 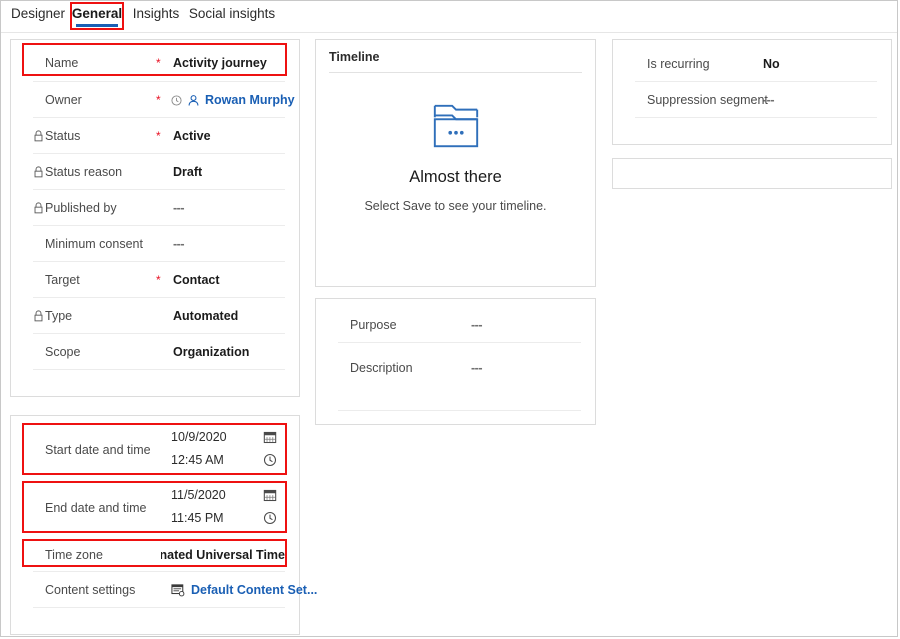 What do you see at coordinates (155, 352) in the screenshot?
I see `field-row-scope: Scope Organization` at bounding box center [155, 352].